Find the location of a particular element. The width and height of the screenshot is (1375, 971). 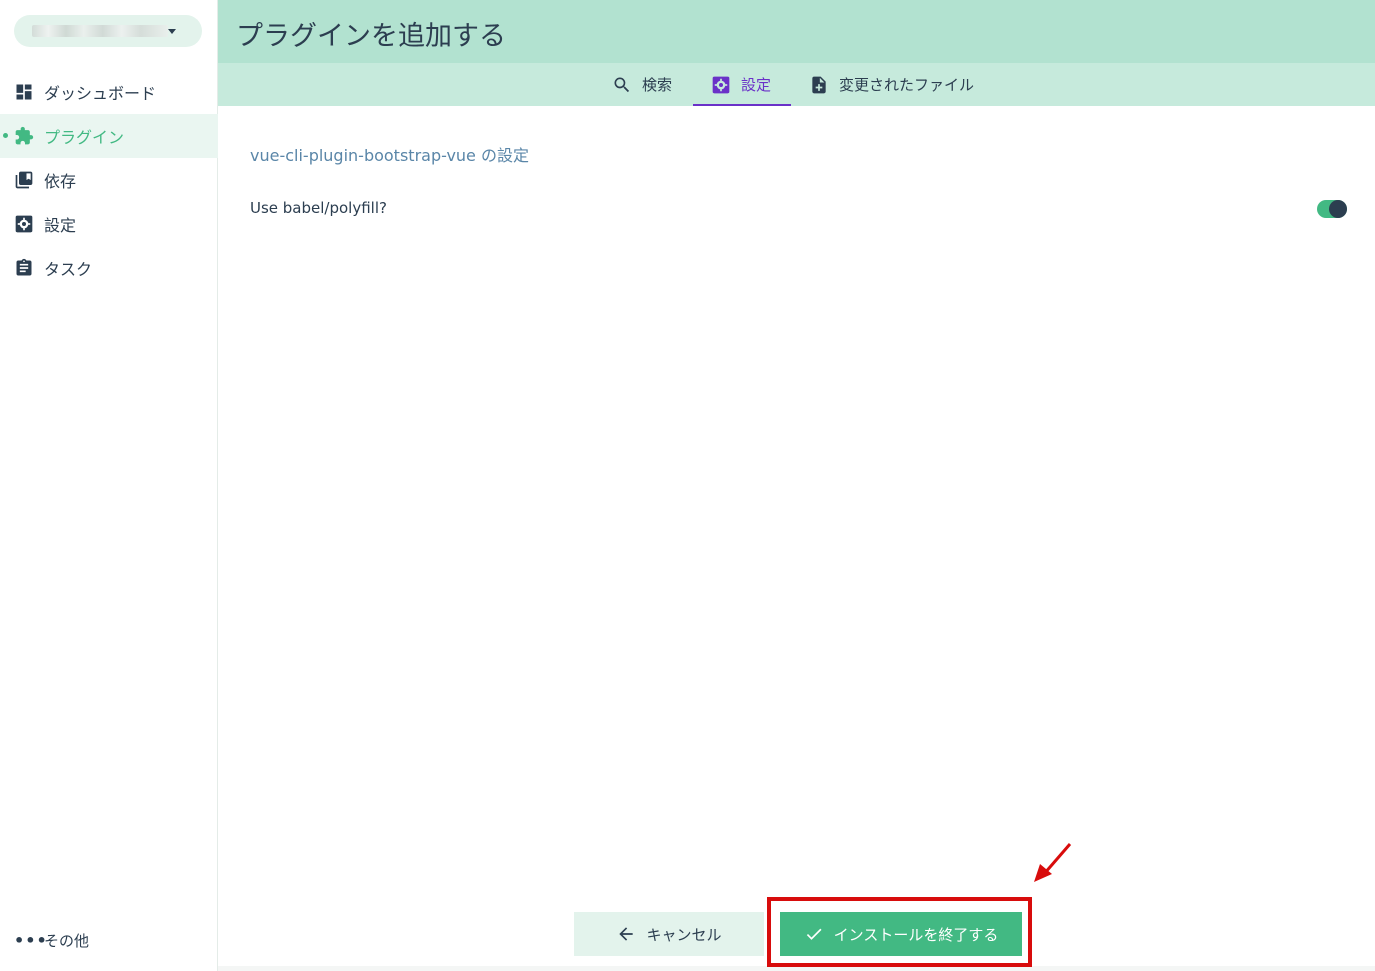

tab-label: 変更されたファイル is located at coordinates (907, 85).